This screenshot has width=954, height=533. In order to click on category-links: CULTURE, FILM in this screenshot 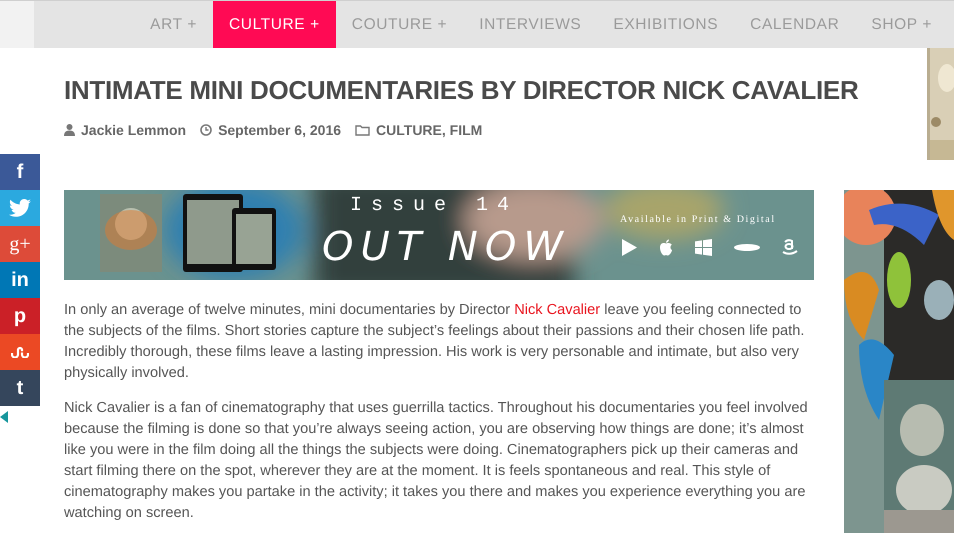, I will do `click(429, 130)`.